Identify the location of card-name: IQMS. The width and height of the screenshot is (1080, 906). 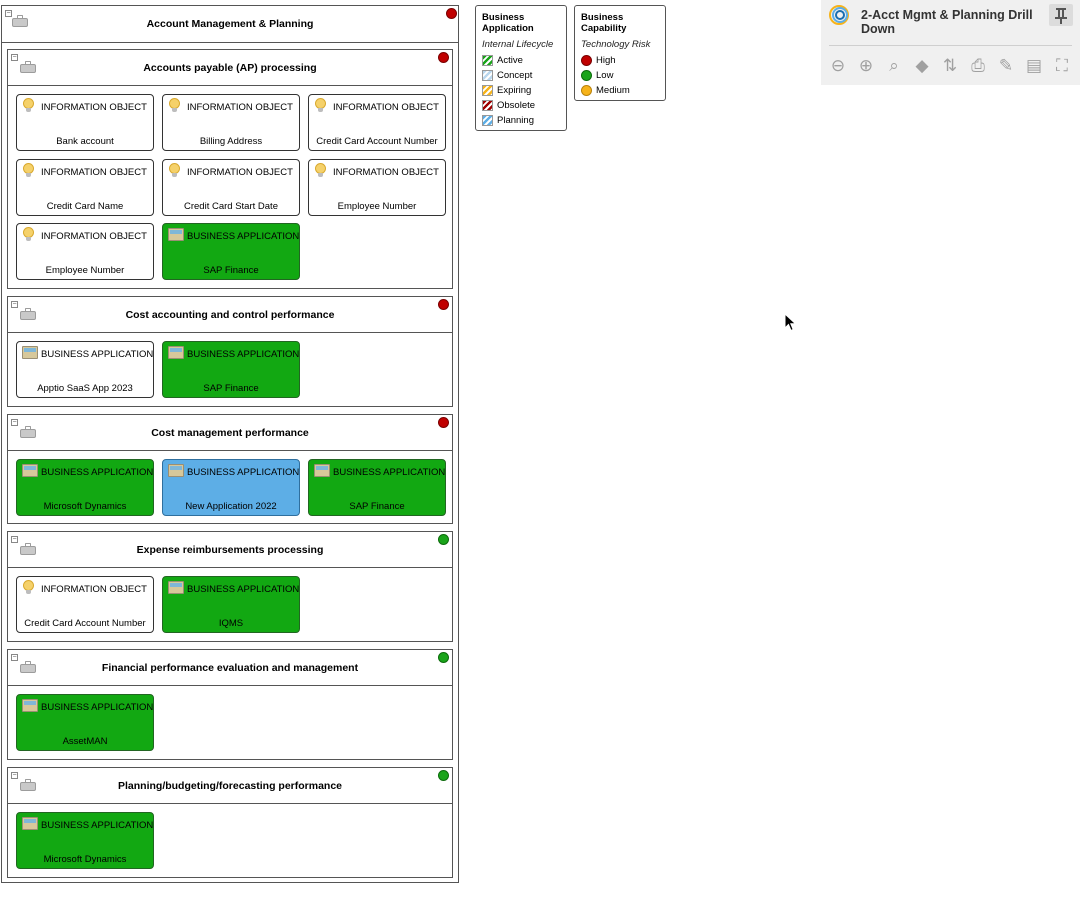
(231, 623).